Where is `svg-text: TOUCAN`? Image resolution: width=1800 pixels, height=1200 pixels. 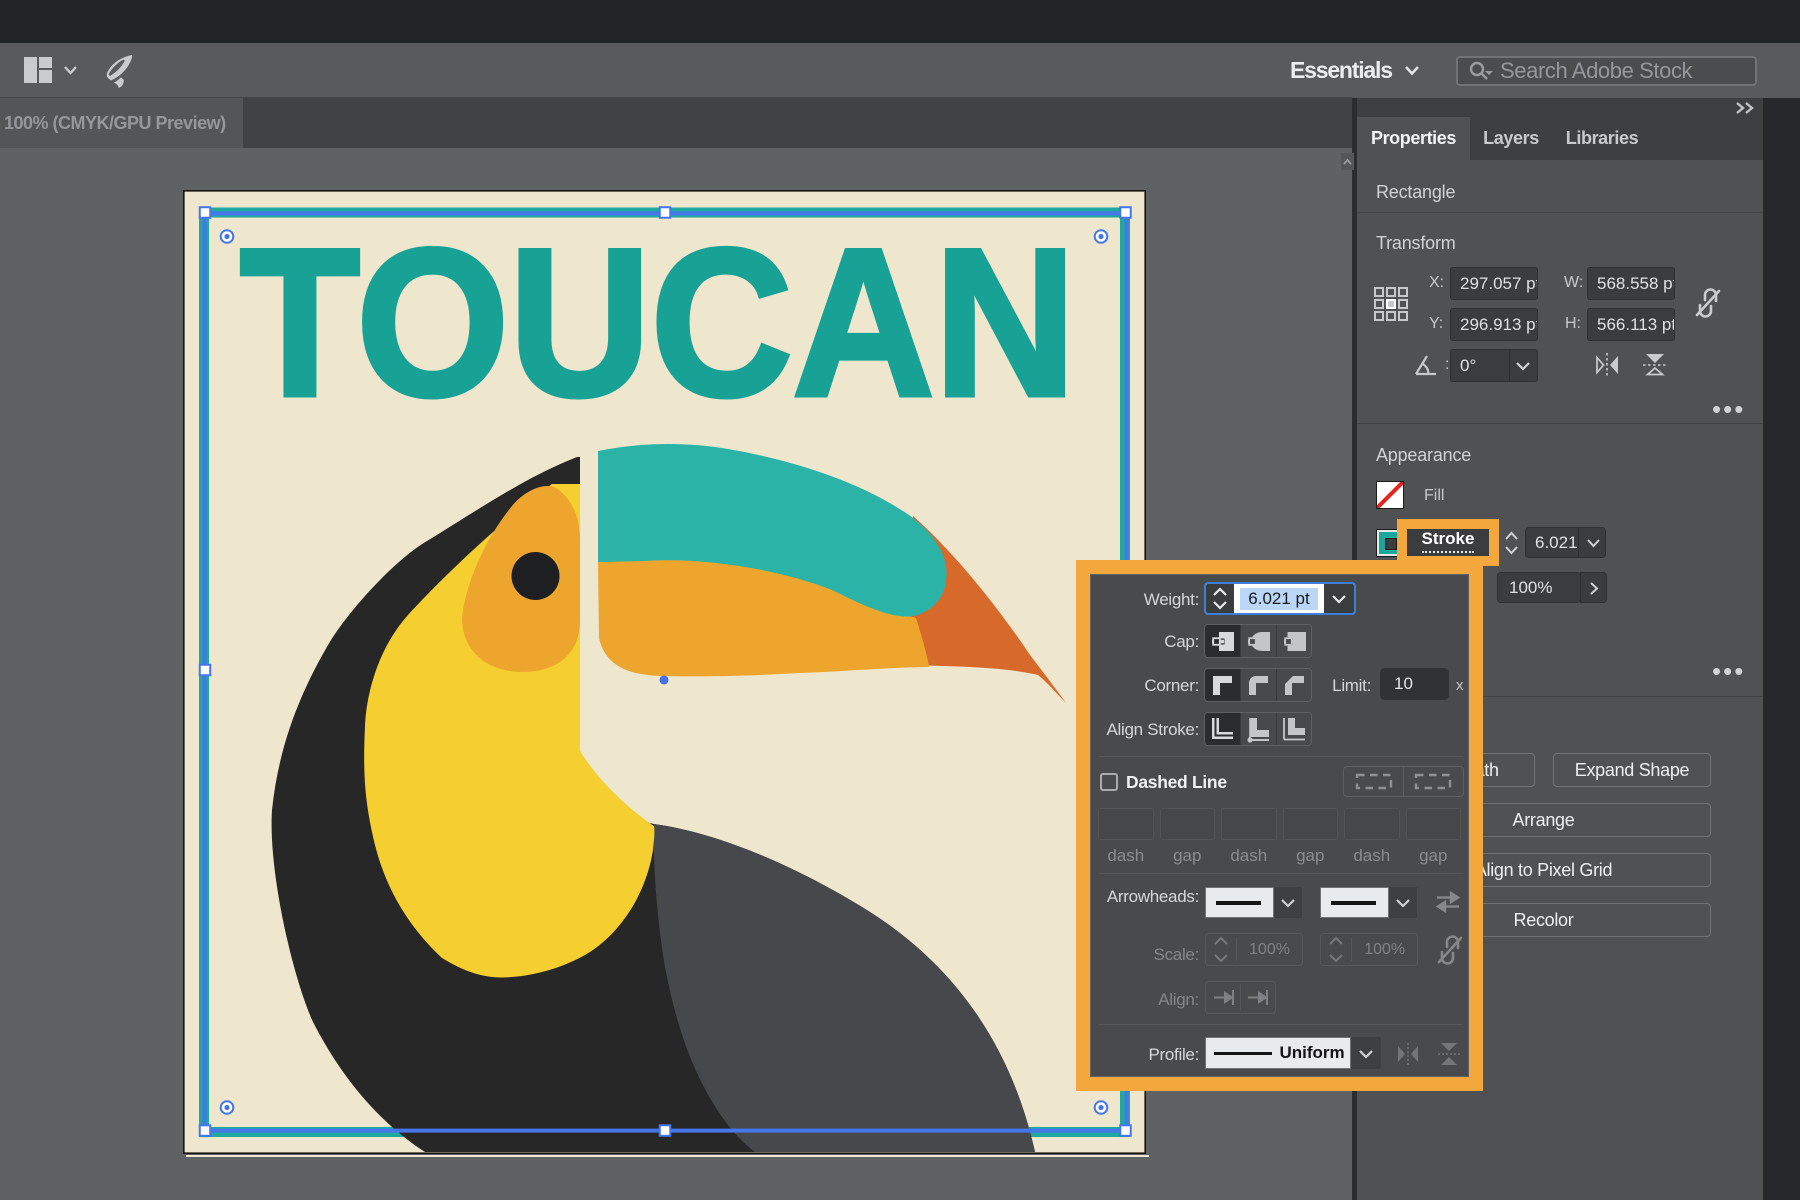 svg-text: TOUCAN is located at coordinates (658, 322).